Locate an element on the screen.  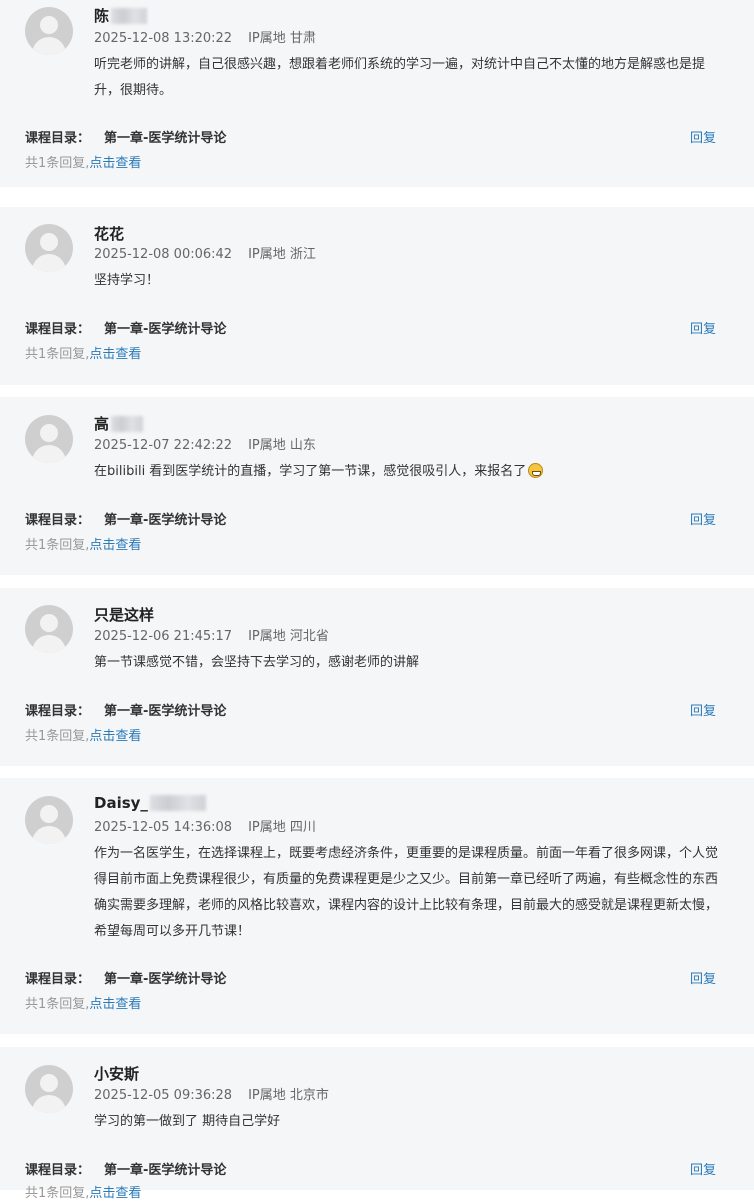
comment-time: 2025-12-08 13:20:22 is located at coordinates (163, 38).